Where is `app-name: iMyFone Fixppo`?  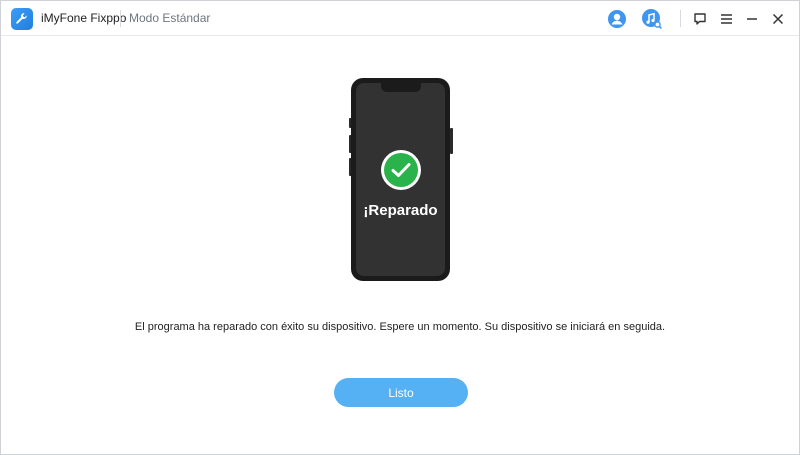
app-name: iMyFone Fixppo is located at coordinates (84, 18).